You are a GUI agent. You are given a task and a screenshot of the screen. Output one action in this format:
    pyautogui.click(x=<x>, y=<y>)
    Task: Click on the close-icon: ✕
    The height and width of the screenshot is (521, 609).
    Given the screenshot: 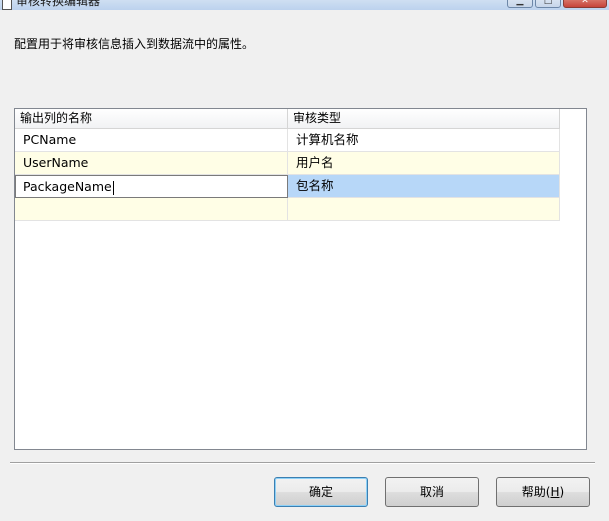 What is the action you would take?
    pyautogui.click(x=585, y=3)
    